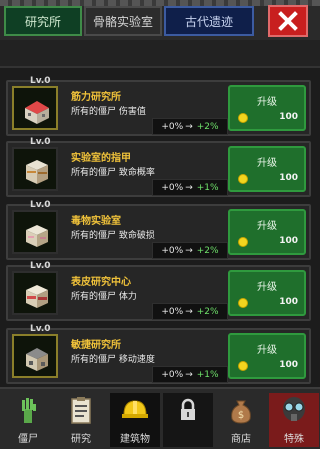 Image resolution: width=320 pixels, height=449 pixels. Describe the element at coordinates (294, 409) in the screenshot. I see `gas-mask-icon` at that location.